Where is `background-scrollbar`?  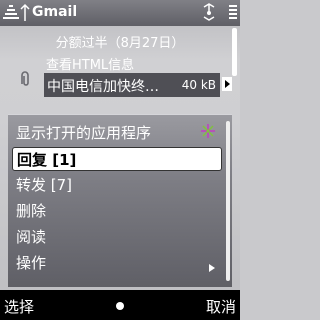
background-scrollbar is located at coordinates (234, 52).